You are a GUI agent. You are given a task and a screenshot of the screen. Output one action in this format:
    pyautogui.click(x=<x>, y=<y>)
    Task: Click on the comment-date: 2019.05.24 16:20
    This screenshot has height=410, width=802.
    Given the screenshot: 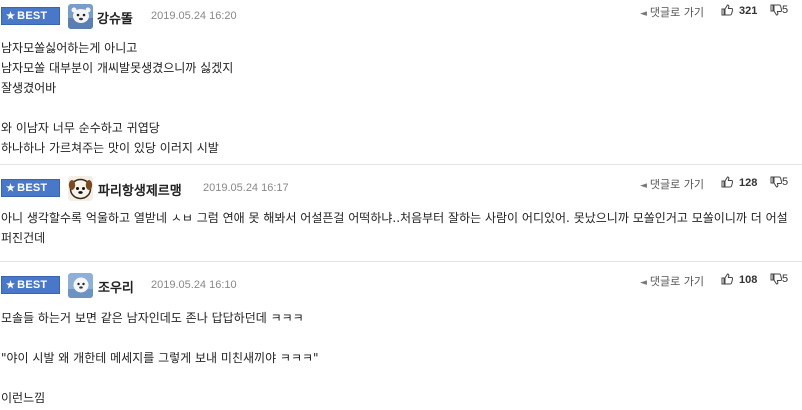 What is the action you would take?
    pyautogui.click(x=194, y=16)
    